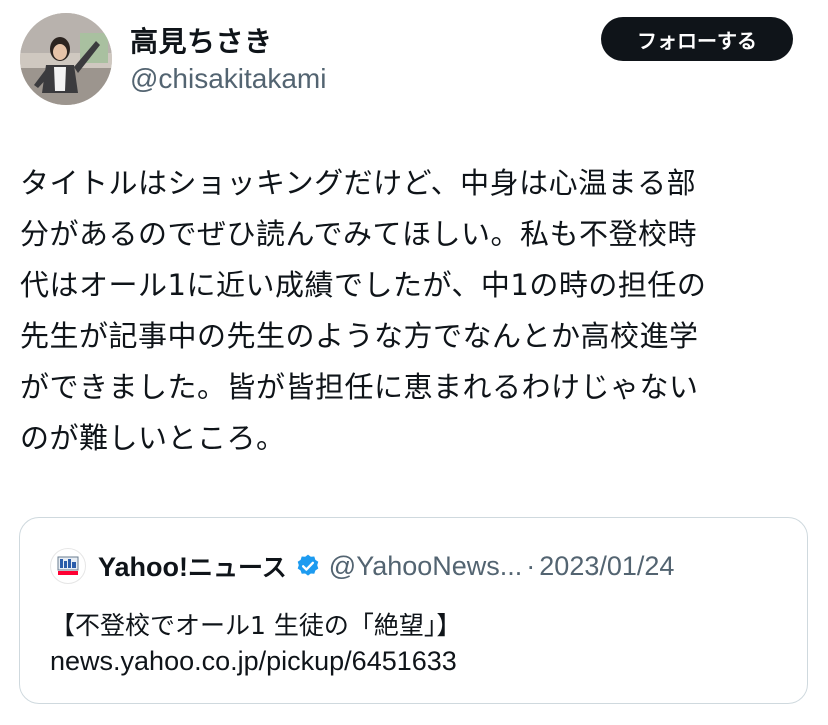 This screenshot has width=828, height=725. I want to click on tweet-line: ができました。皆が皆担任に恵まれるわけじゃない, so click(359, 387).